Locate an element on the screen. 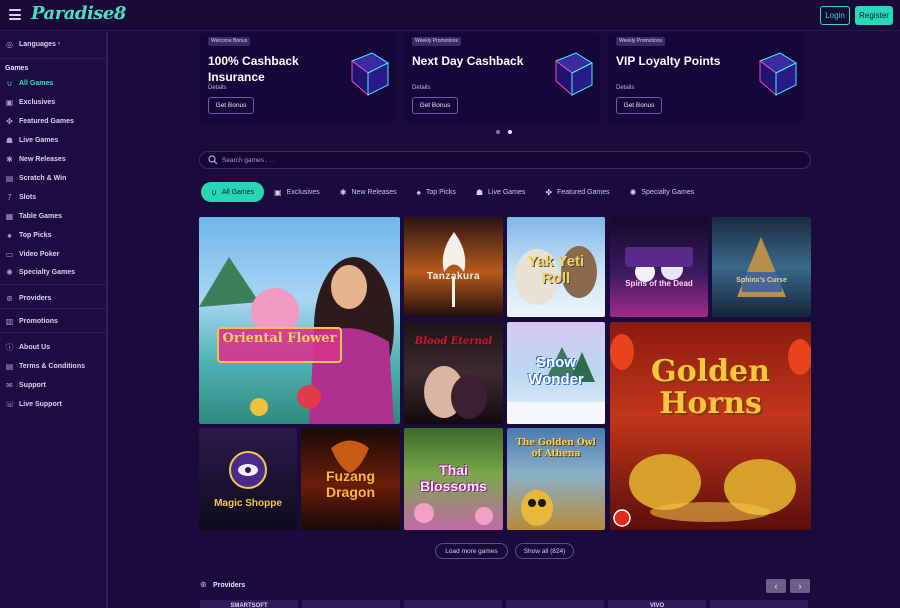 The width and height of the screenshot is (900, 608). game-title: Snow Wonder is located at coordinates (556, 371).